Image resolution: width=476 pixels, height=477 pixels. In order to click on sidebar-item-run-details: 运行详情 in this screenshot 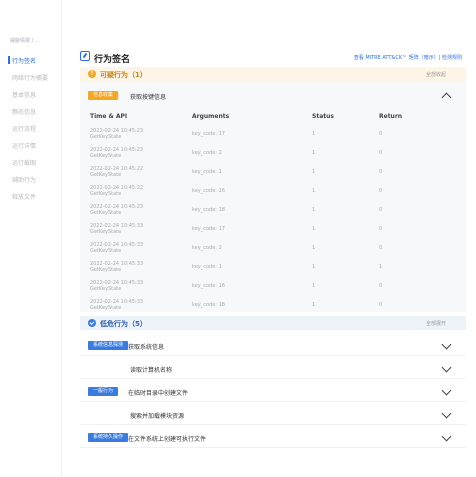, I will do `click(24, 145)`.